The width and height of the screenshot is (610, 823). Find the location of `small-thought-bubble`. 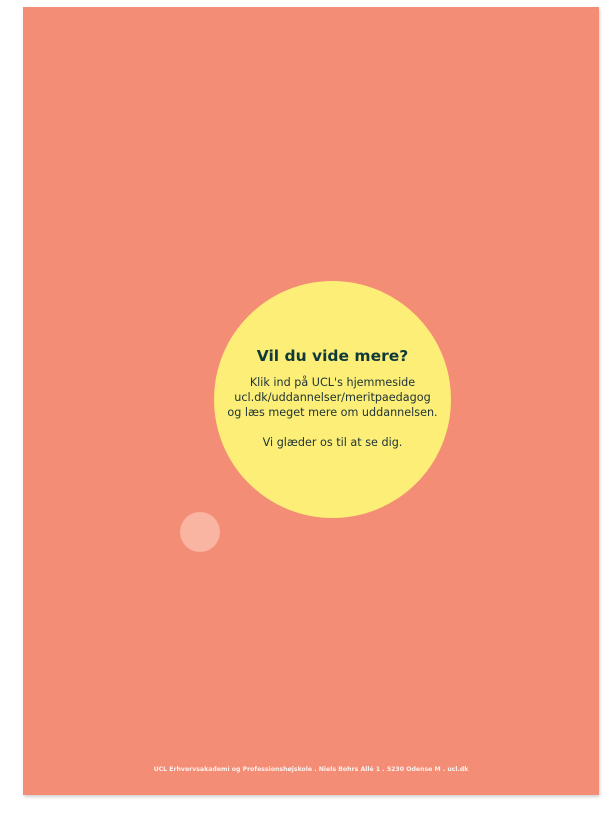

small-thought-bubble is located at coordinates (200, 532).